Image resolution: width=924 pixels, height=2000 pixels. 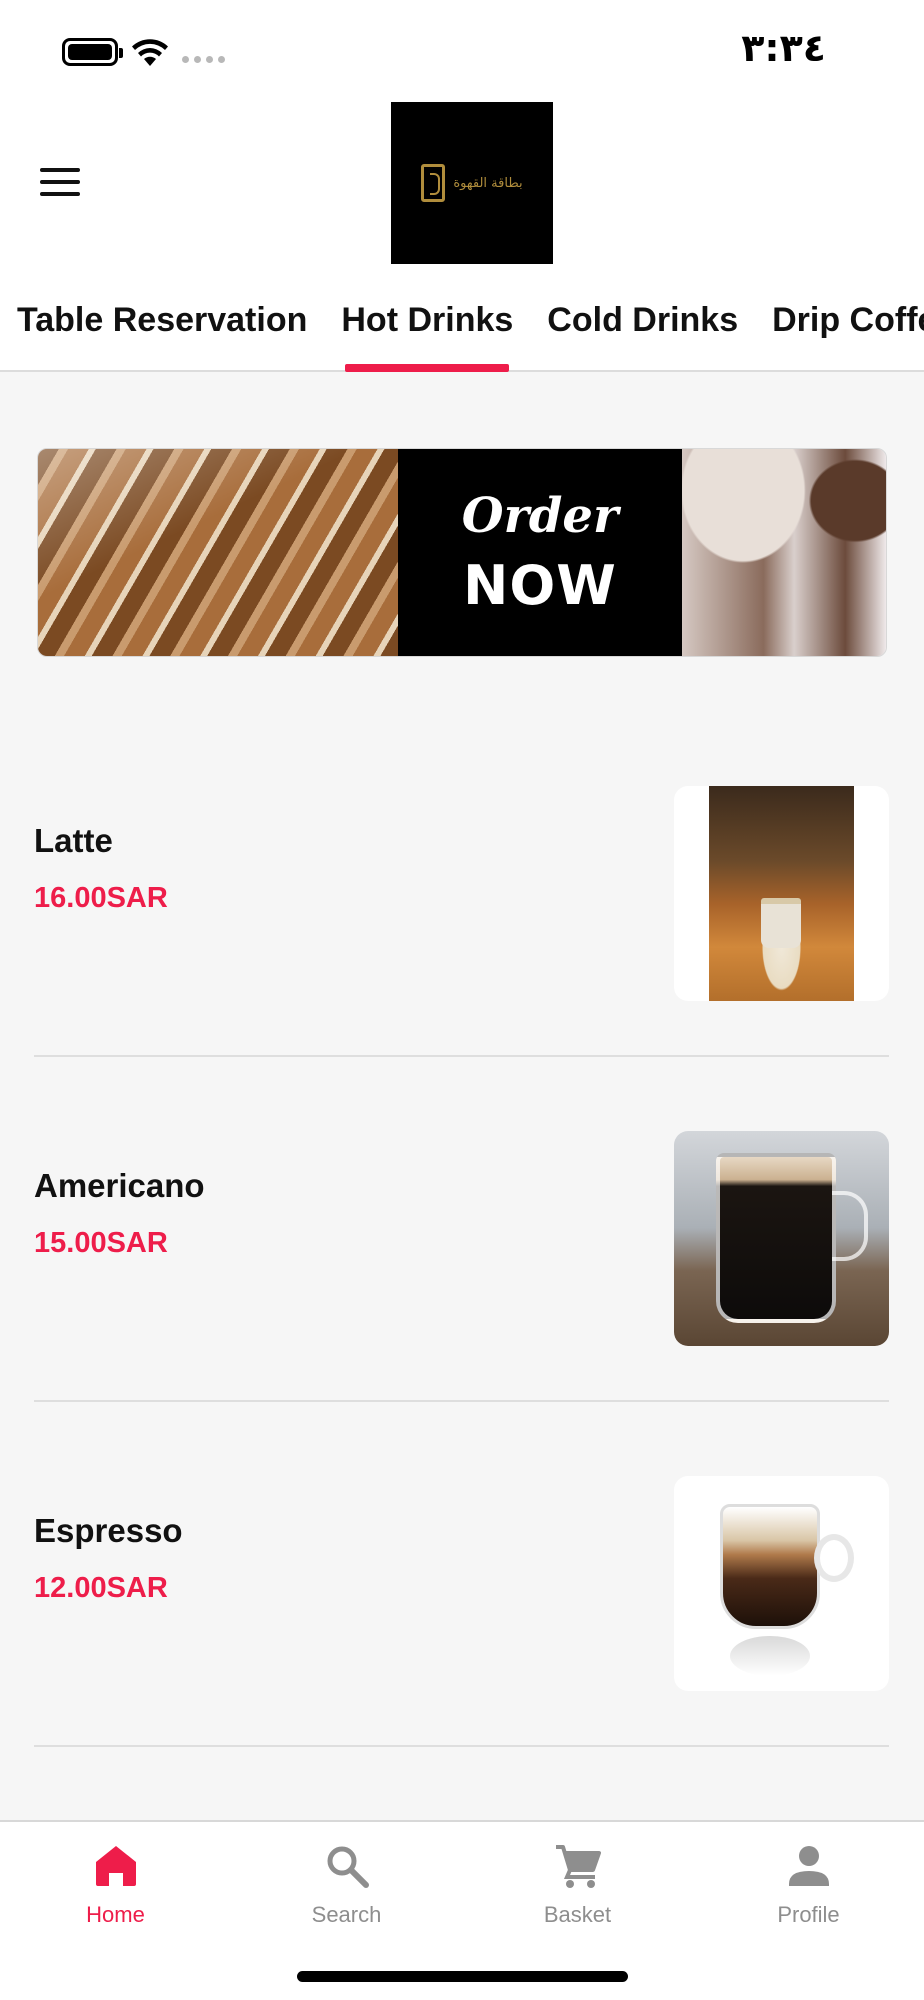 What do you see at coordinates (115, 1914) in the screenshot?
I see `nav-home-label: Home` at bounding box center [115, 1914].